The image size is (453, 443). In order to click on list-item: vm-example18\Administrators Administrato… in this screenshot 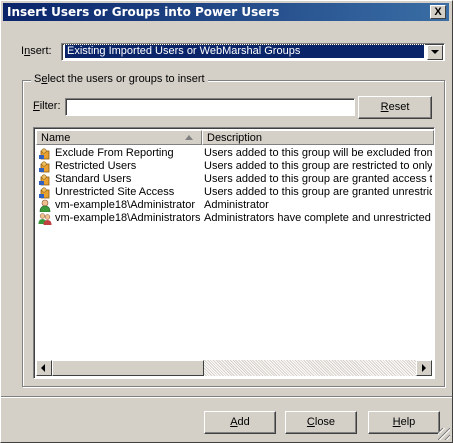, I will do `click(234, 218)`.